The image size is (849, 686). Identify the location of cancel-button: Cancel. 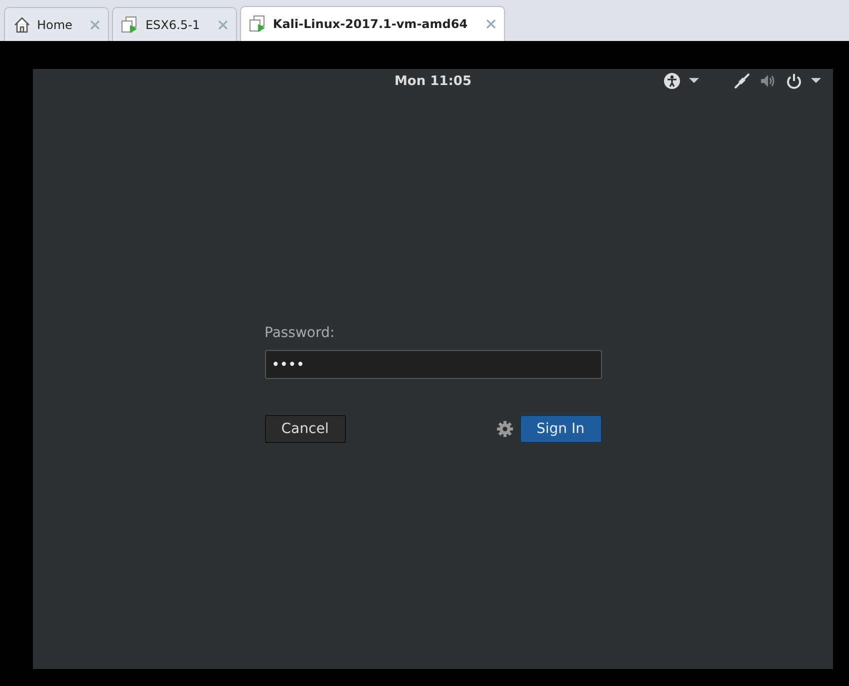
(305, 429).